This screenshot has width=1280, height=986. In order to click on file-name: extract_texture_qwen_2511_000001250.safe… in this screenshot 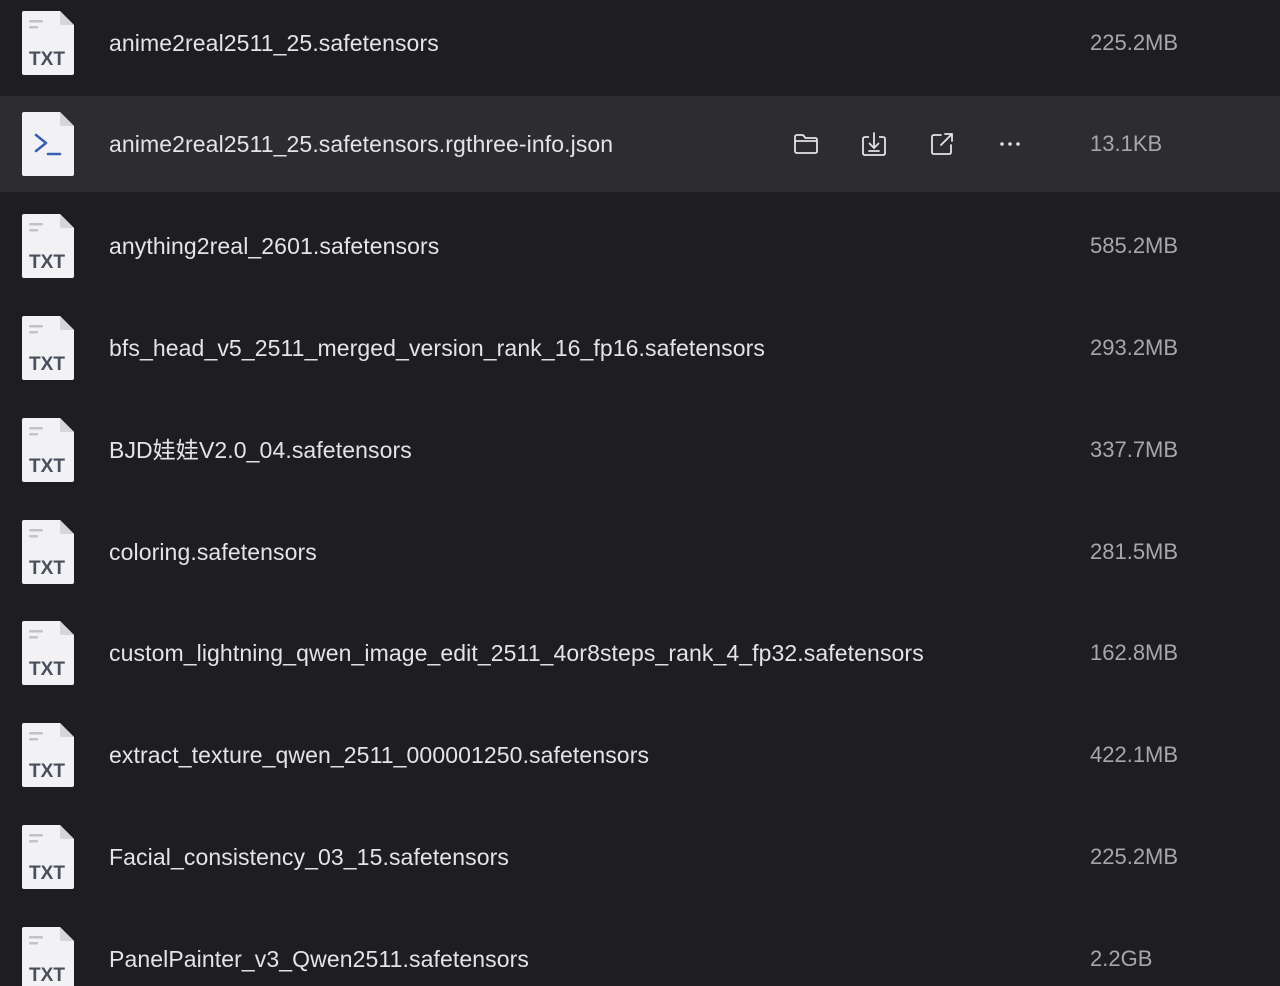, I will do `click(379, 755)`.